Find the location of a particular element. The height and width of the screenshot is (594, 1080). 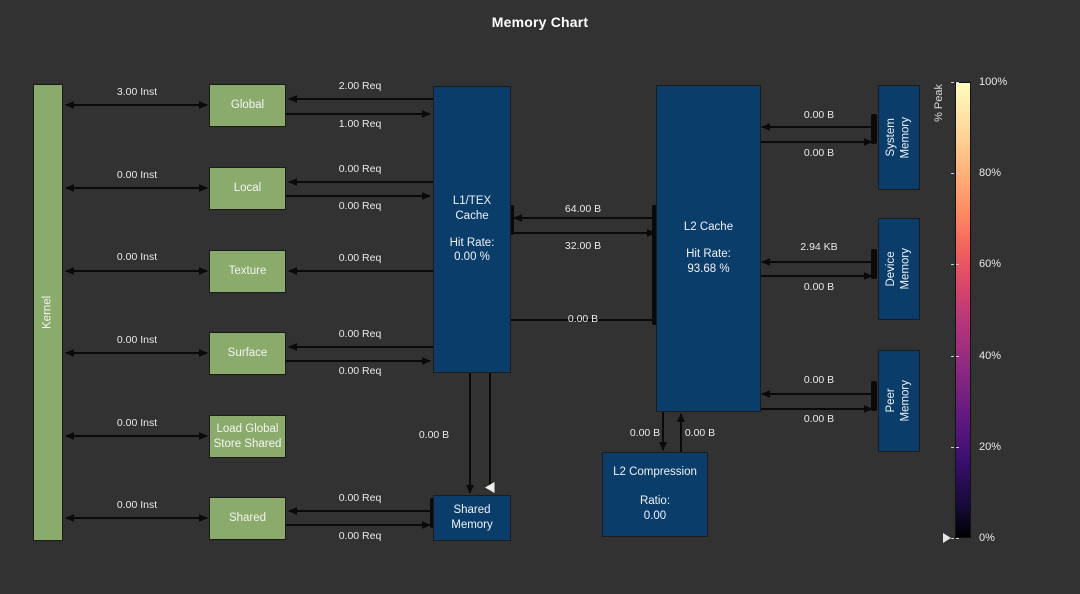

node-system-memory-label-line1: System is located at coordinates (891, 137).